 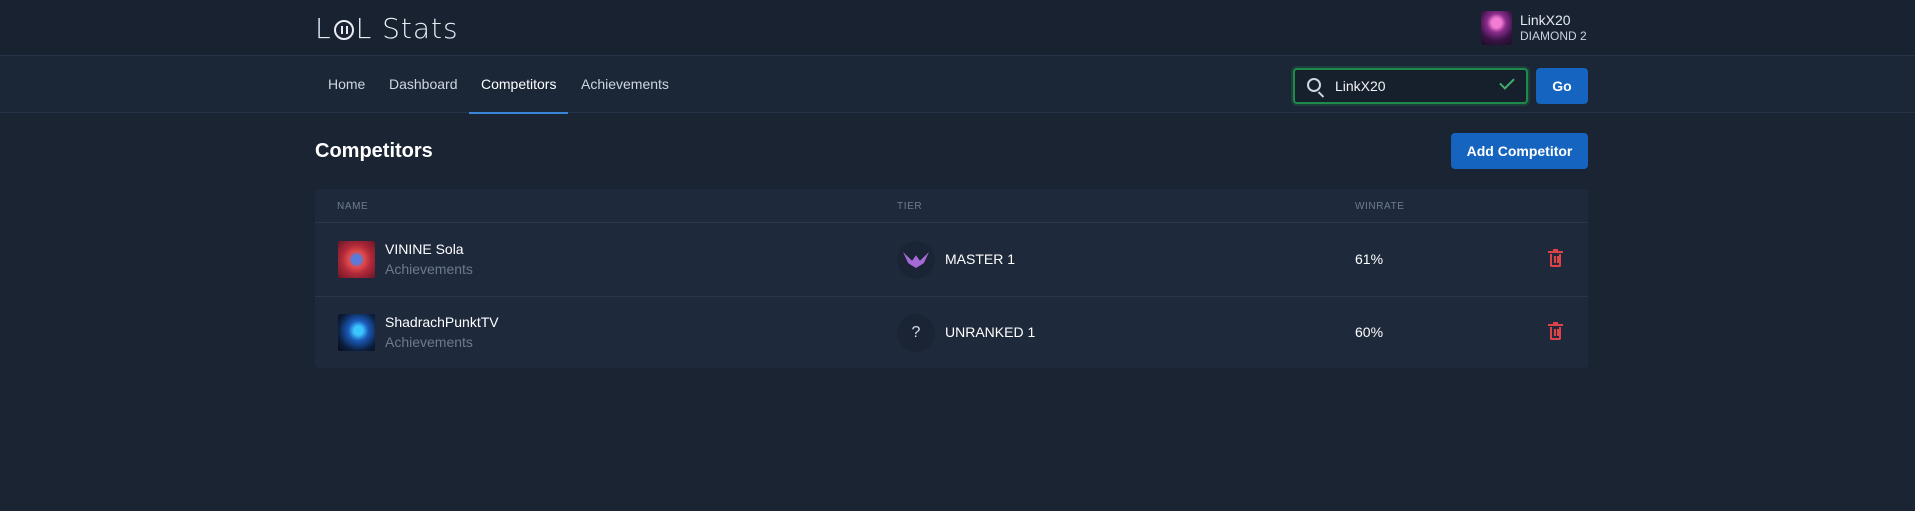 I want to click on column-header-tier: TIER, so click(x=910, y=206).